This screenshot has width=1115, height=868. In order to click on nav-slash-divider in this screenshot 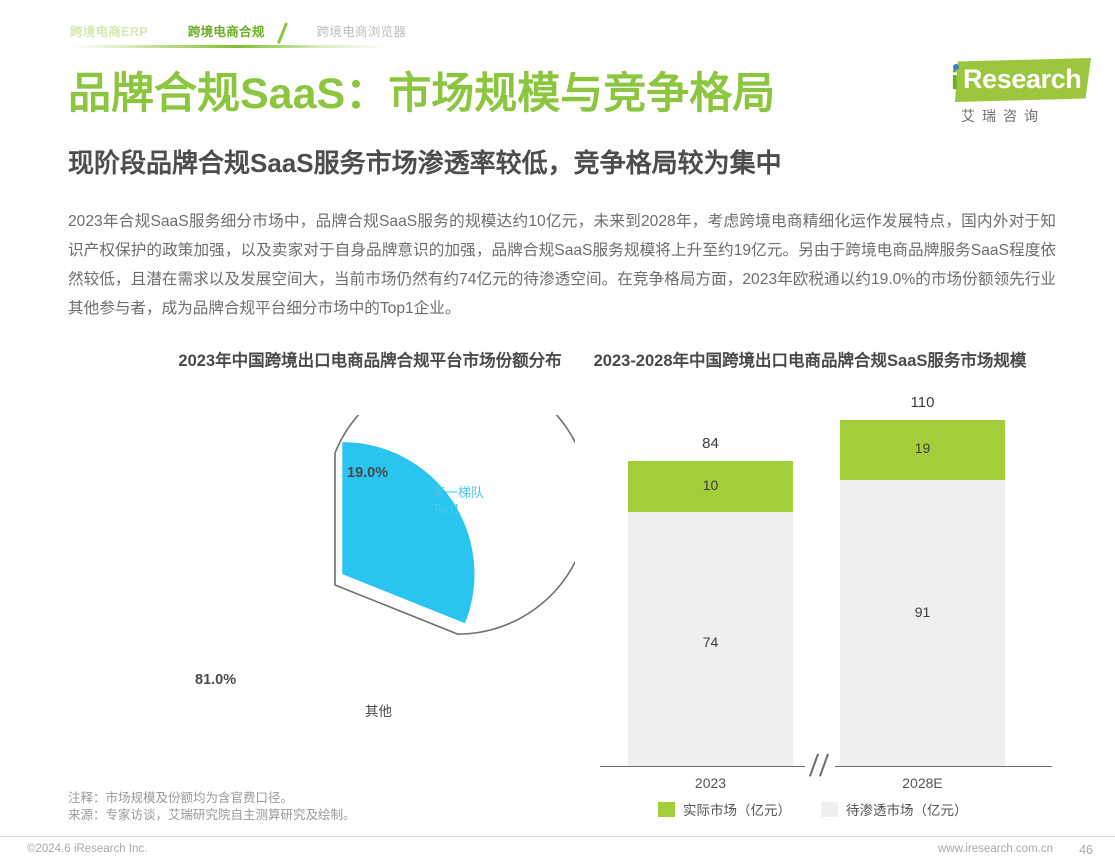, I will do `click(284, 34)`.